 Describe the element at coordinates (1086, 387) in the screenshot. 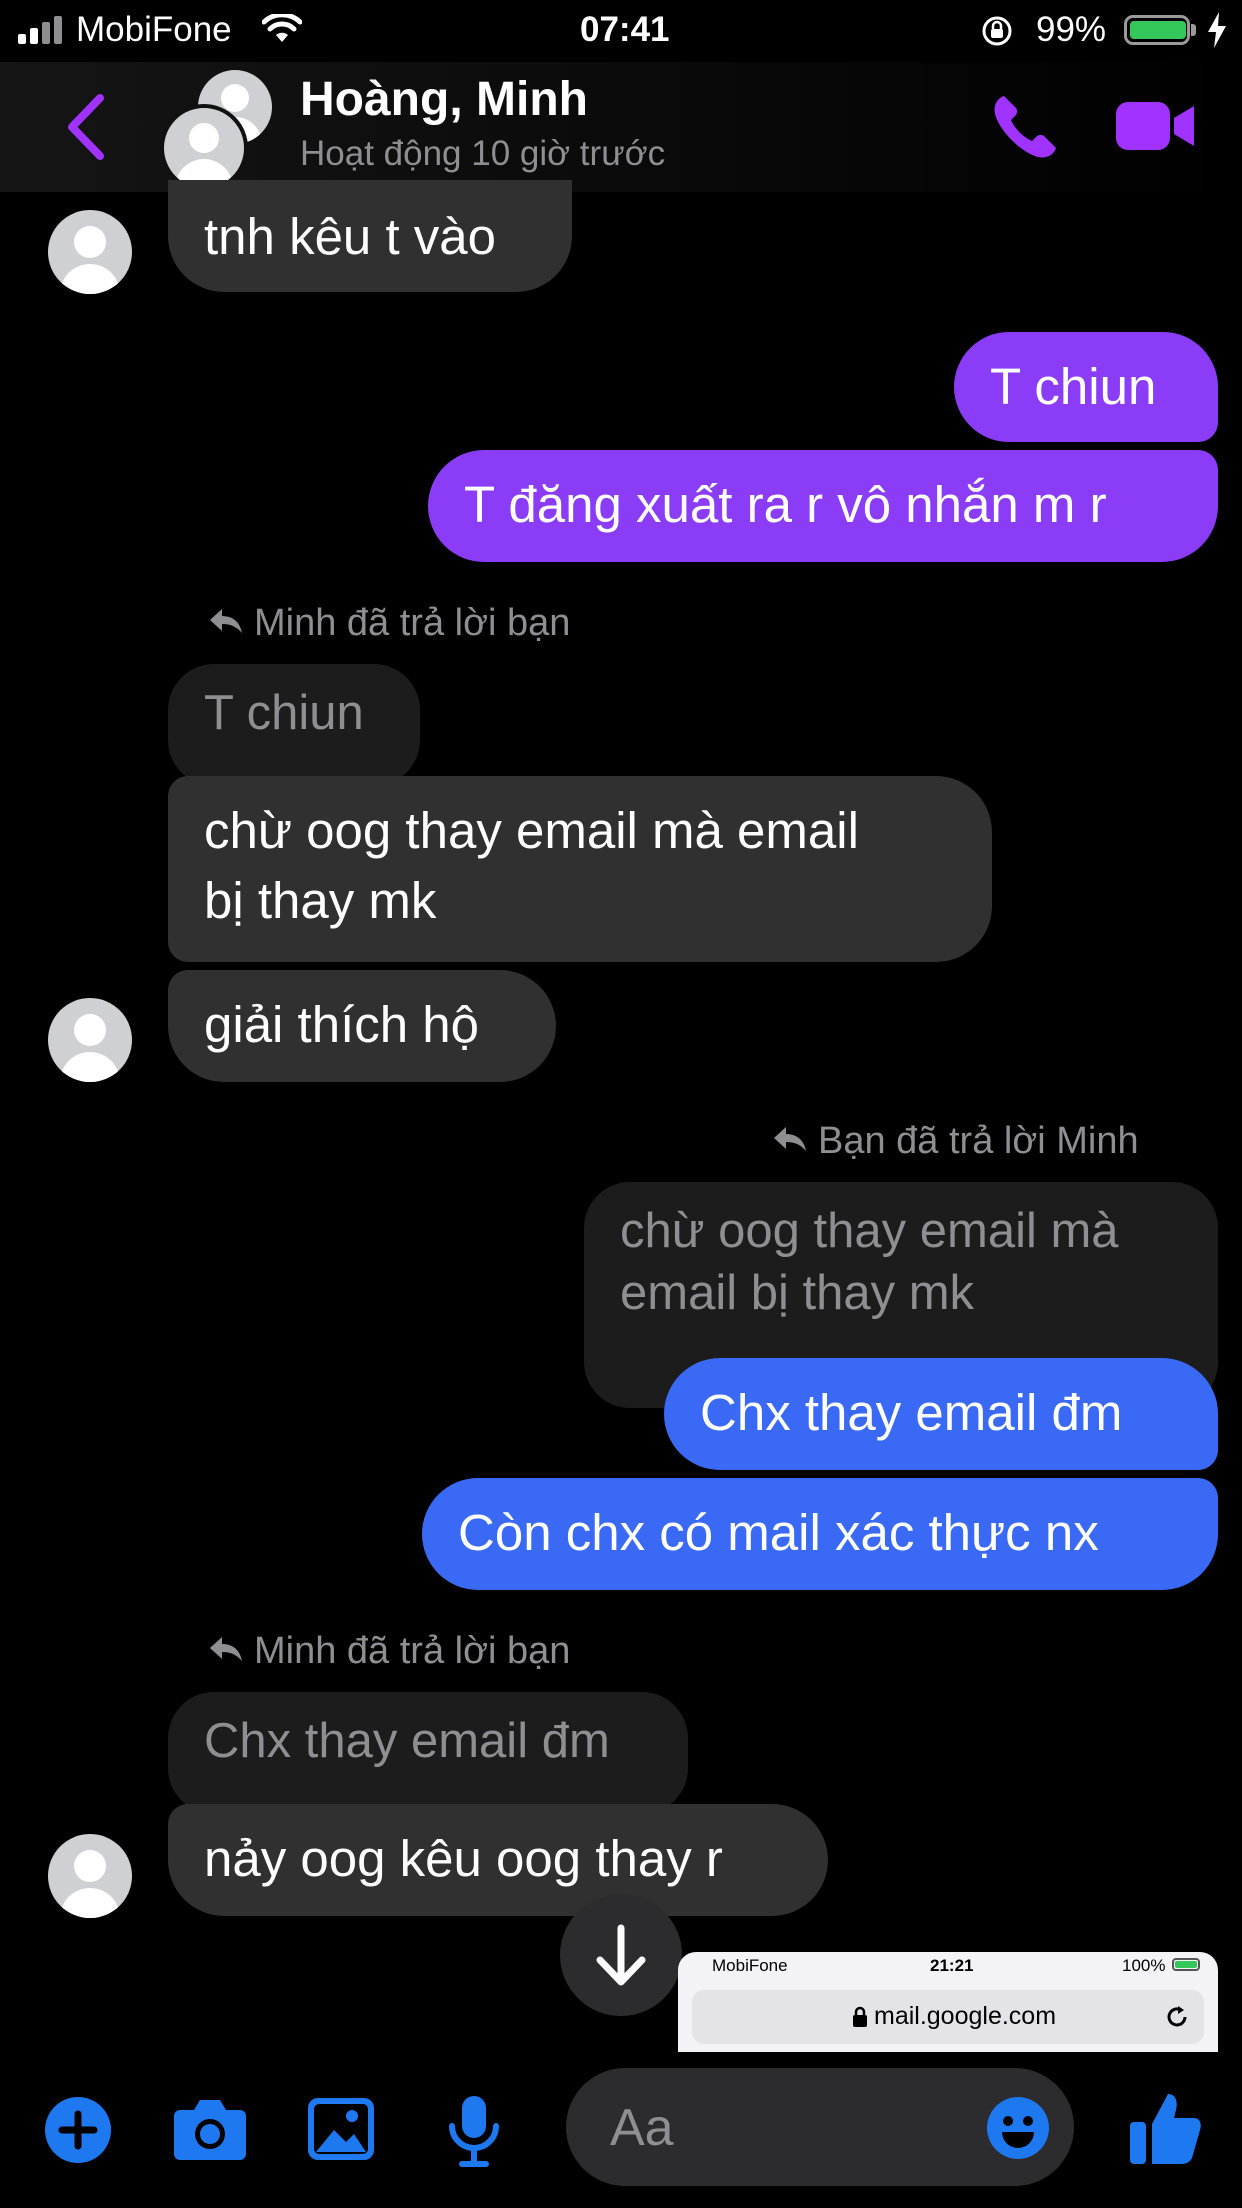

I see `message-bubble: T chiun` at that location.